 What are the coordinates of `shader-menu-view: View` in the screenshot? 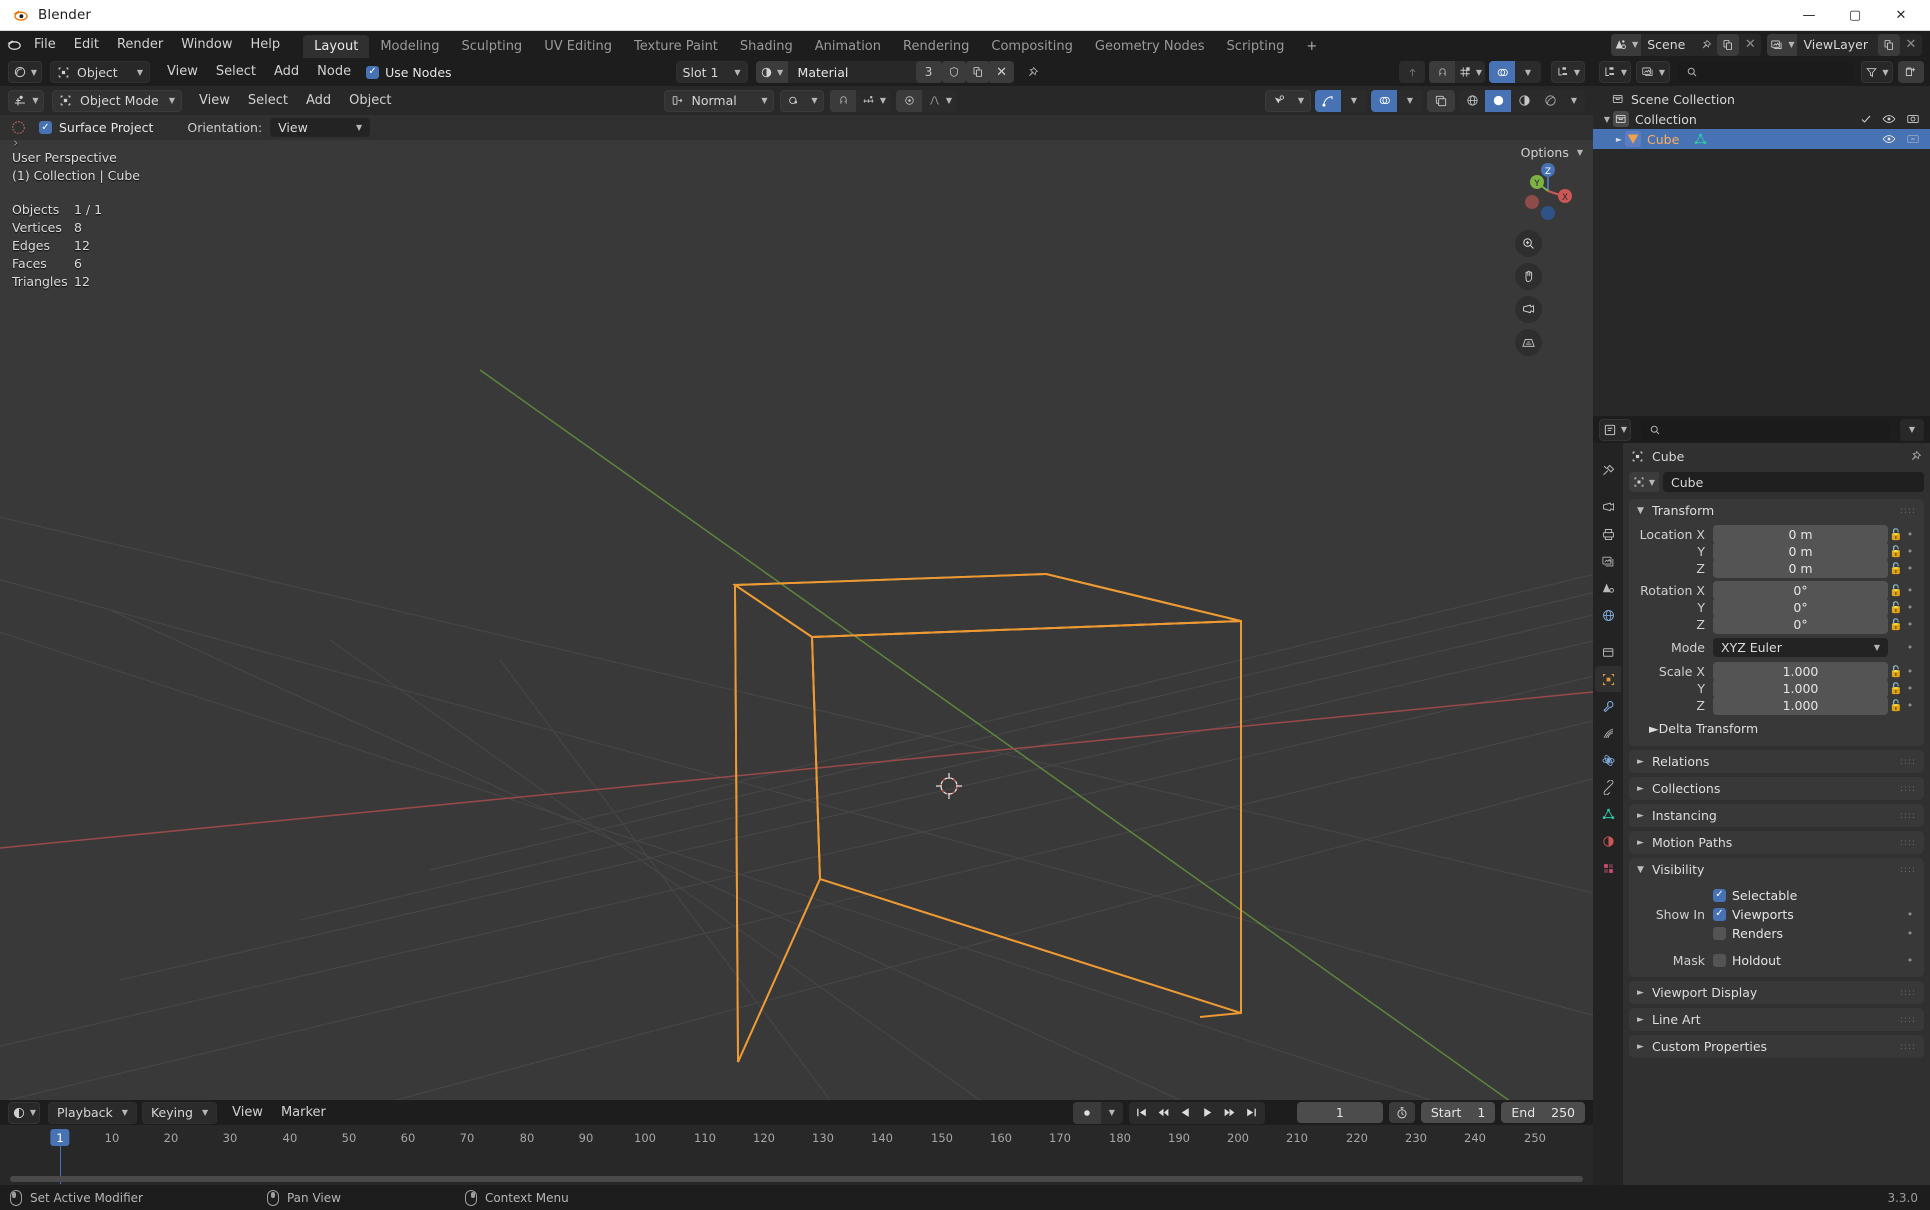 It's located at (182, 72).